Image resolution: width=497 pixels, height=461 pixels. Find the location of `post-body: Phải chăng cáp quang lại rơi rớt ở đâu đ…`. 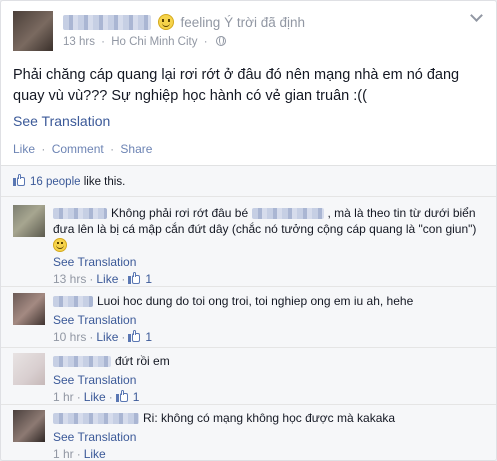

post-body: Phải chăng cáp quang lại rơi rớt ở đâu đ… is located at coordinates (236, 85).